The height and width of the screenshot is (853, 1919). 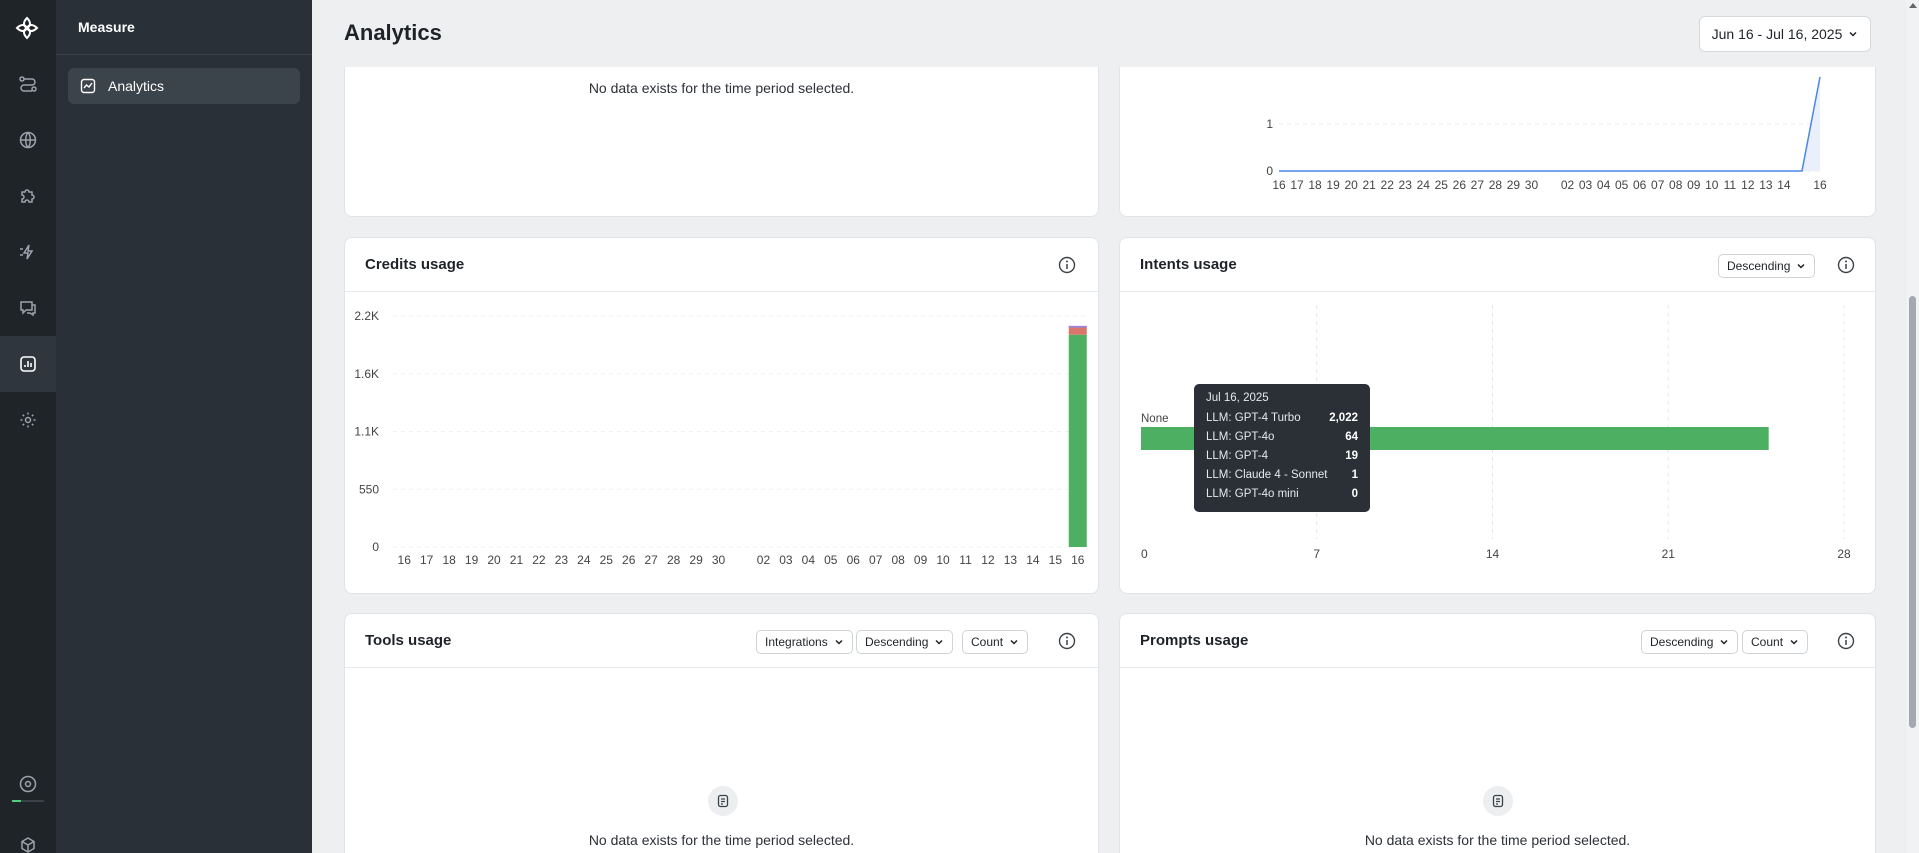 What do you see at coordinates (1194, 640) in the screenshot?
I see `card-title: Prompts usage` at bounding box center [1194, 640].